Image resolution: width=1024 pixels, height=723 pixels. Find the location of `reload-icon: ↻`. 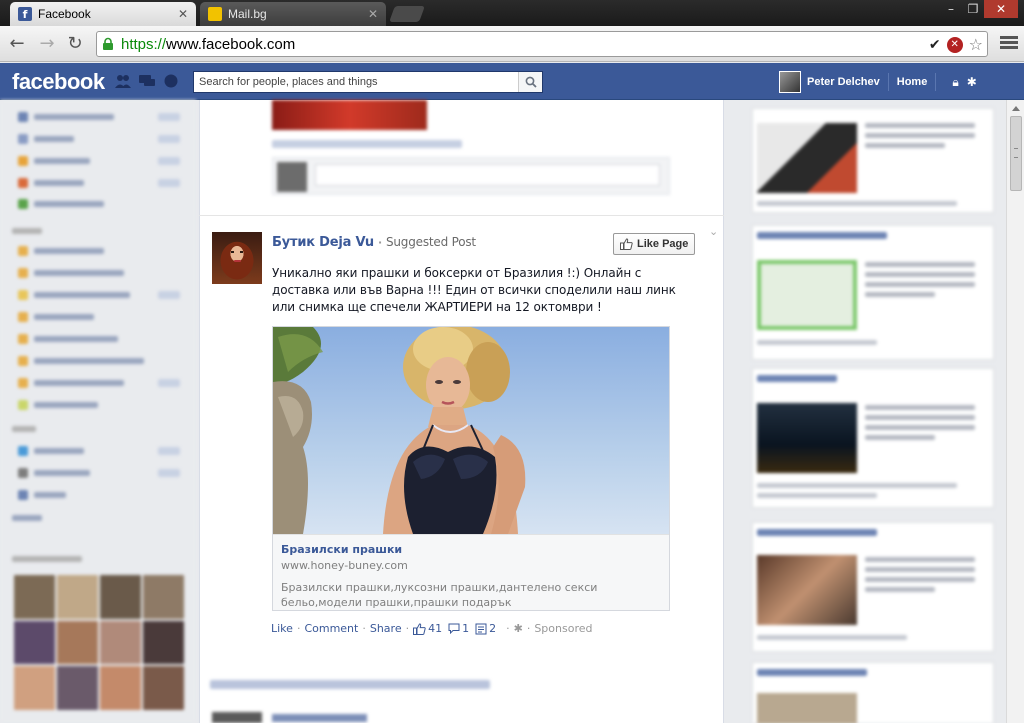

reload-icon: ↻ is located at coordinates (75, 44).